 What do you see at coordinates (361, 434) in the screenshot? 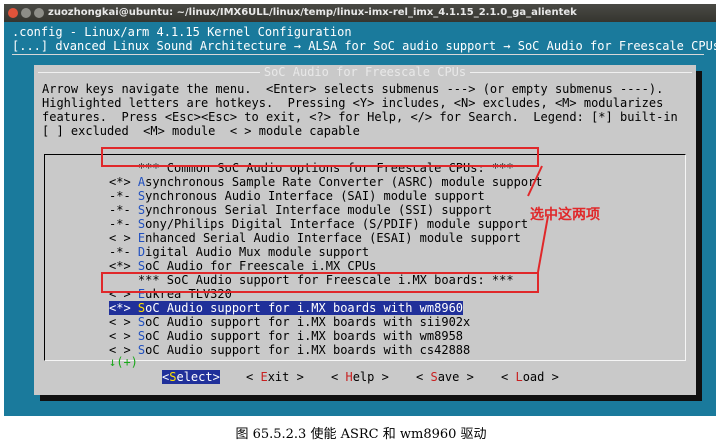
I see `figure-caption: 图 65.5.2.3 使能 ASRC 和 wm8960 驱动` at bounding box center [361, 434].